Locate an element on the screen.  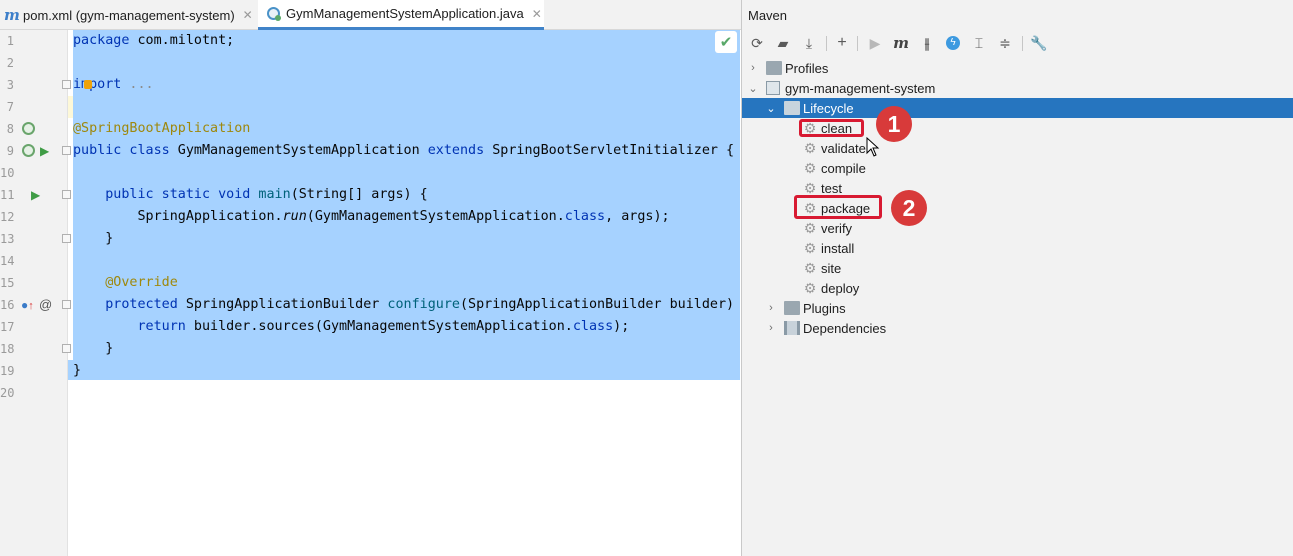
override-icon: ●↑ is located at coordinates (27, 305).